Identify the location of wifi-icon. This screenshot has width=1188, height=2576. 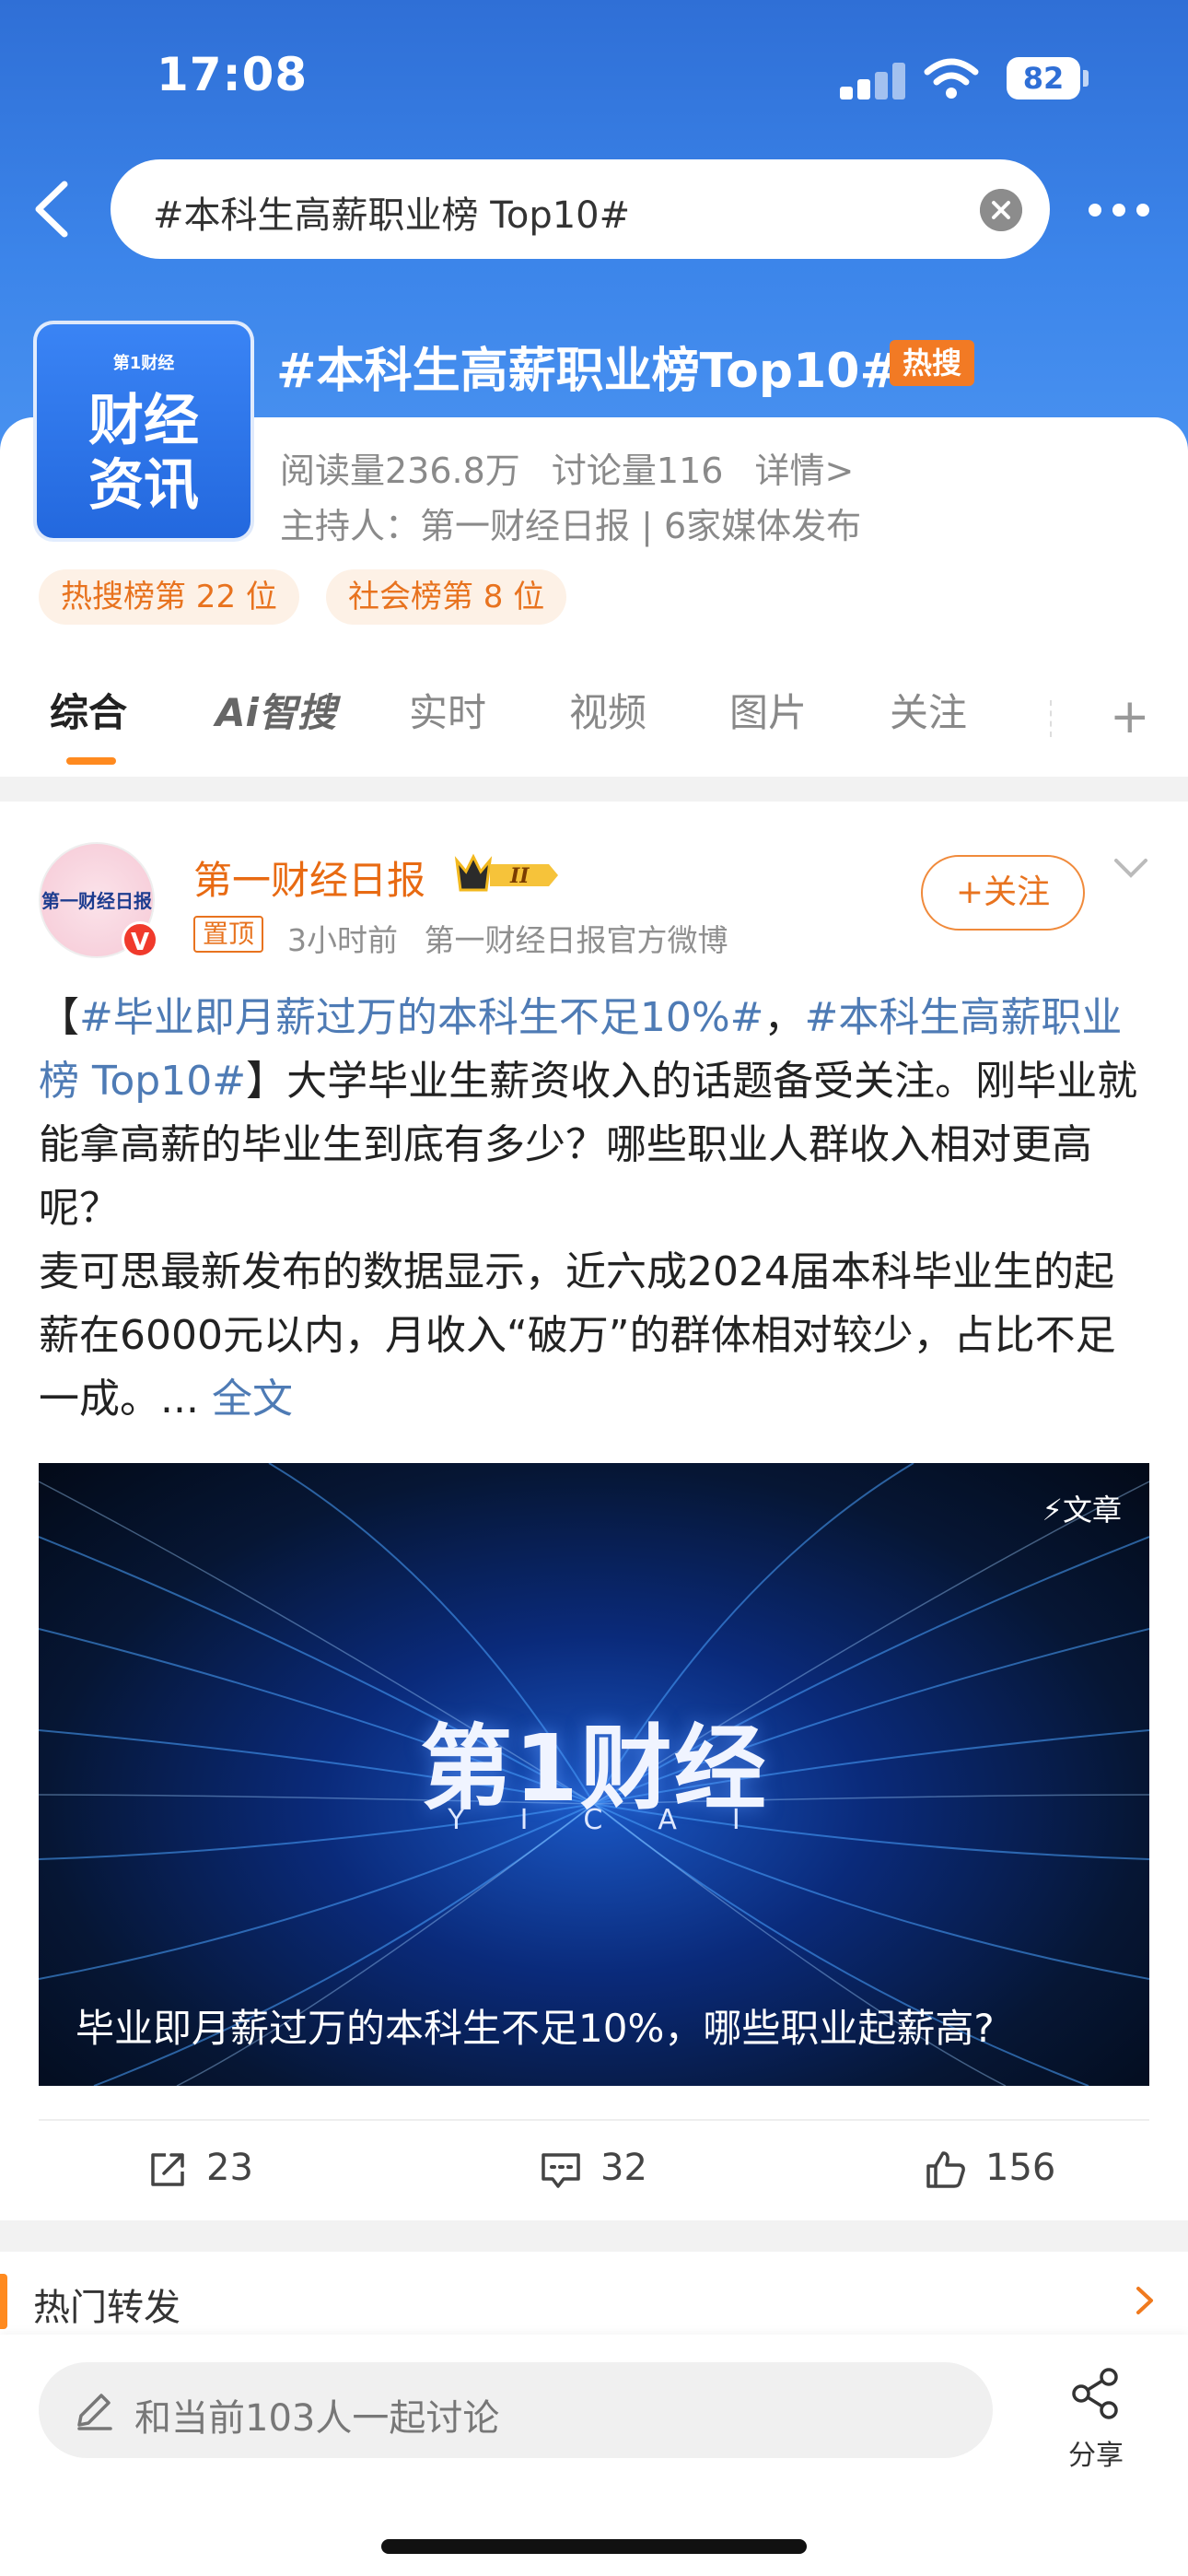
(951, 78).